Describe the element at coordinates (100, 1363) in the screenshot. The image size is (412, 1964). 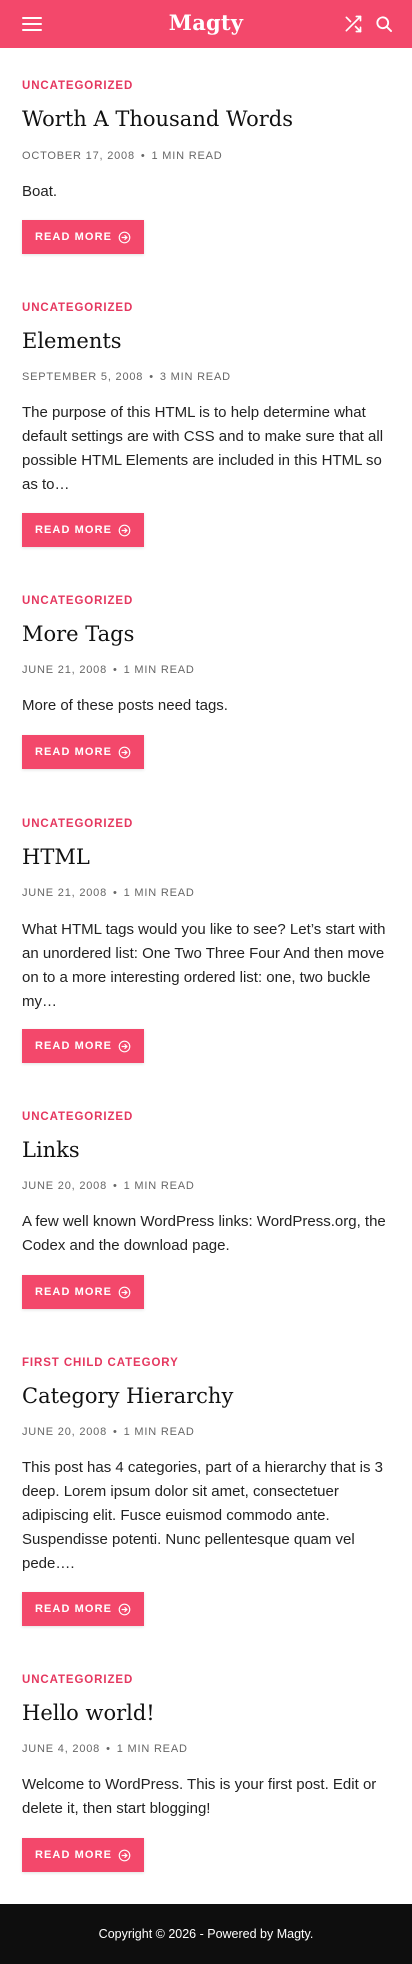
I see `post-category: First Child Category` at that location.